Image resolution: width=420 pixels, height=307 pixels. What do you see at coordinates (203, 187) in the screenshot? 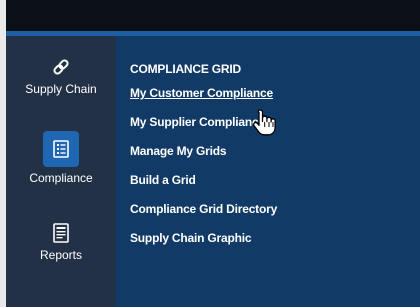
I see `menu-item-build-a-grid: Build a Grid` at bounding box center [203, 187].